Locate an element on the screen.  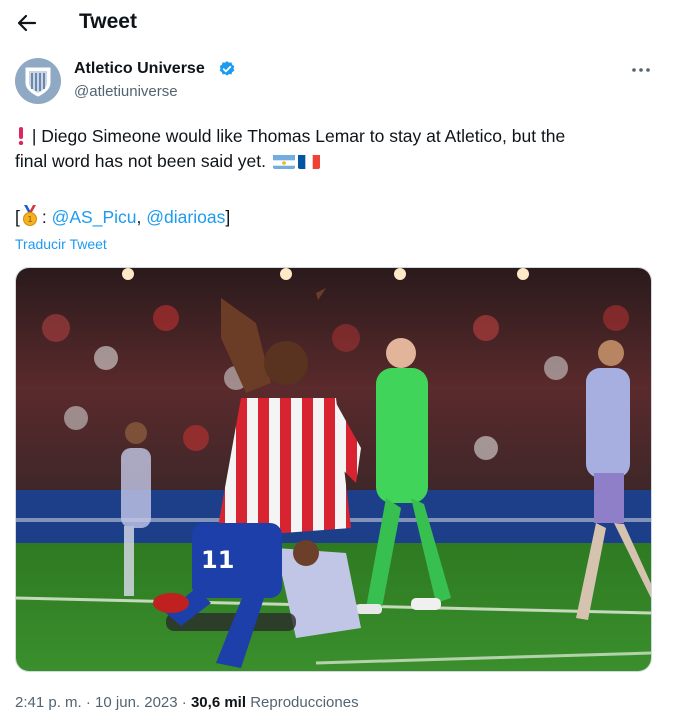
mention-link: @AS_Picu is located at coordinates (94, 217).